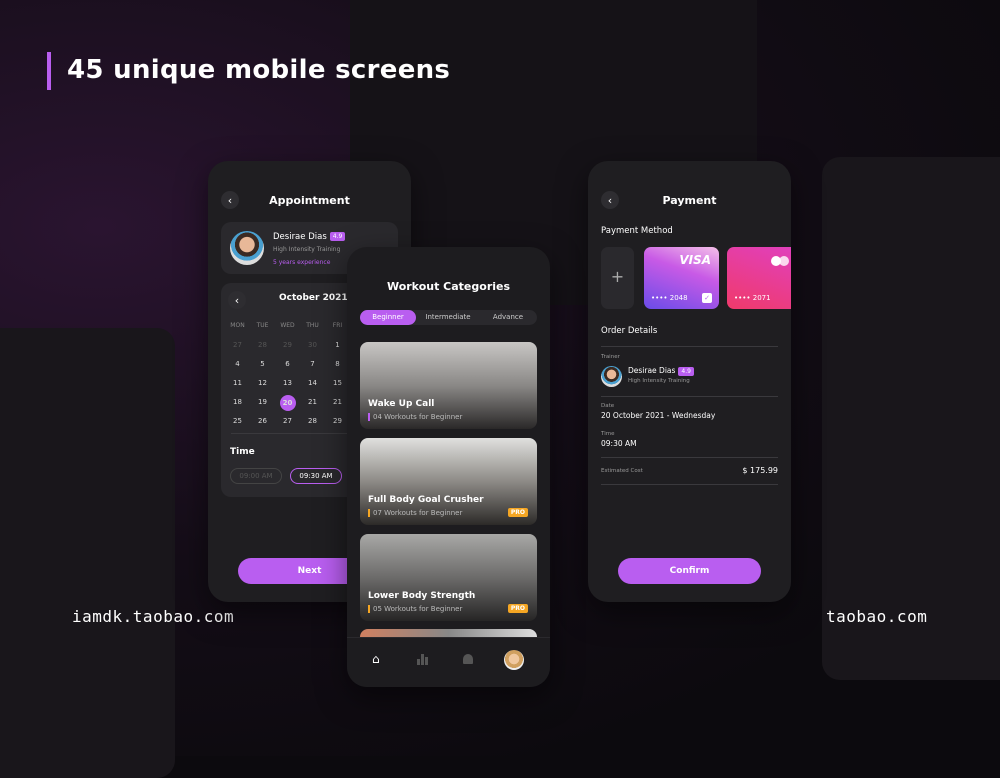 The image size is (1000, 778). Describe the element at coordinates (262, 383) in the screenshot. I see `calendar-day: 12` at that location.